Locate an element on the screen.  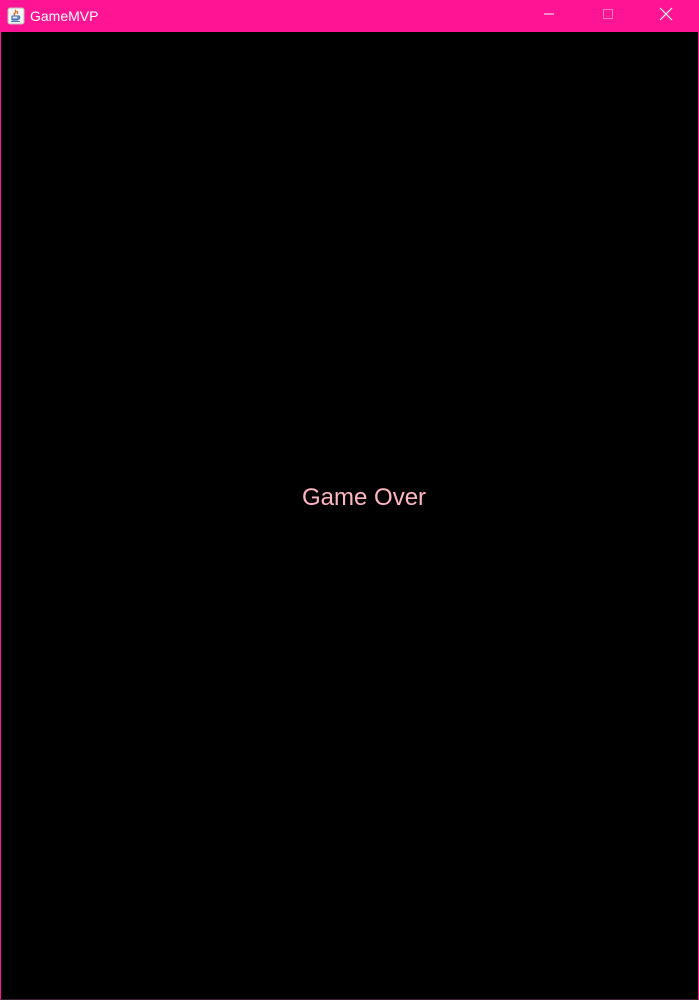
close-button is located at coordinates (666, 16).